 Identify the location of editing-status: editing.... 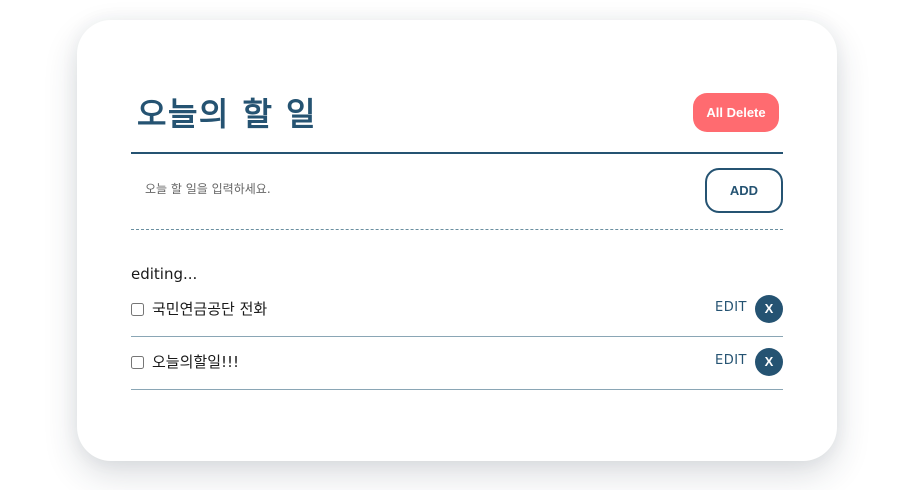
(164, 274).